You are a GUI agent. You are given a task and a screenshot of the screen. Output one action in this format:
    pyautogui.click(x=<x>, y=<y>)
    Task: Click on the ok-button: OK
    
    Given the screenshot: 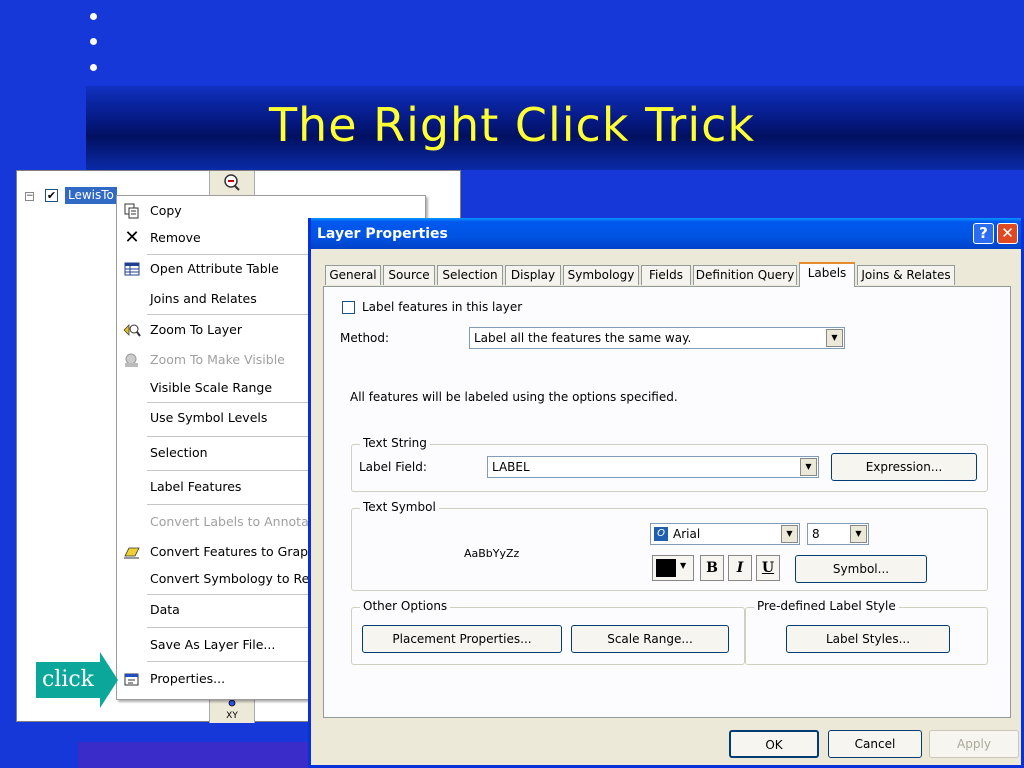 What is the action you would take?
    pyautogui.click(x=774, y=744)
    